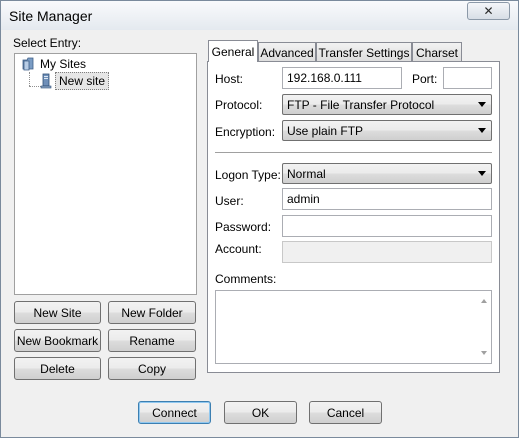 Image resolution: width=519 pixels, height=438 pixels. What do you see at coordinates (51, 16) in the screenshot?
I see `window-title: Site Manager` at bounding box center [51, 16].